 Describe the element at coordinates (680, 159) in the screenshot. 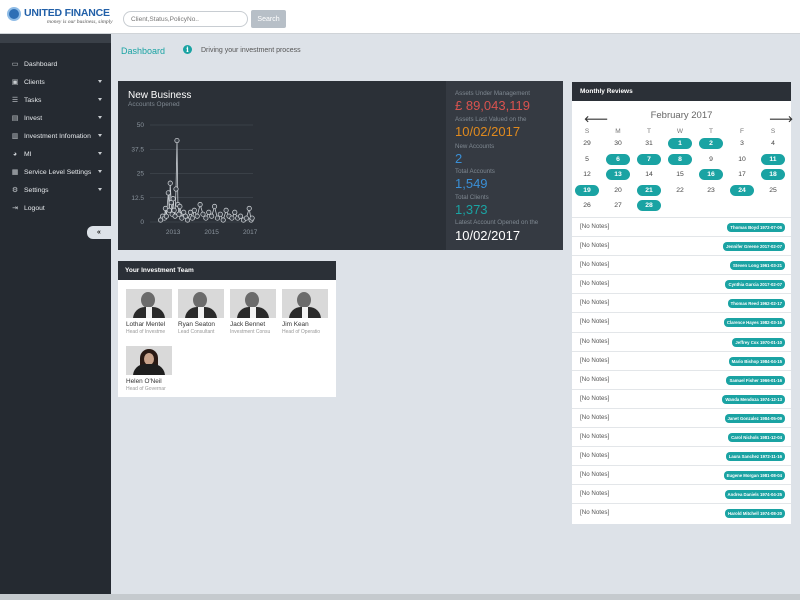

I see `calendar-day: 8` at that location.